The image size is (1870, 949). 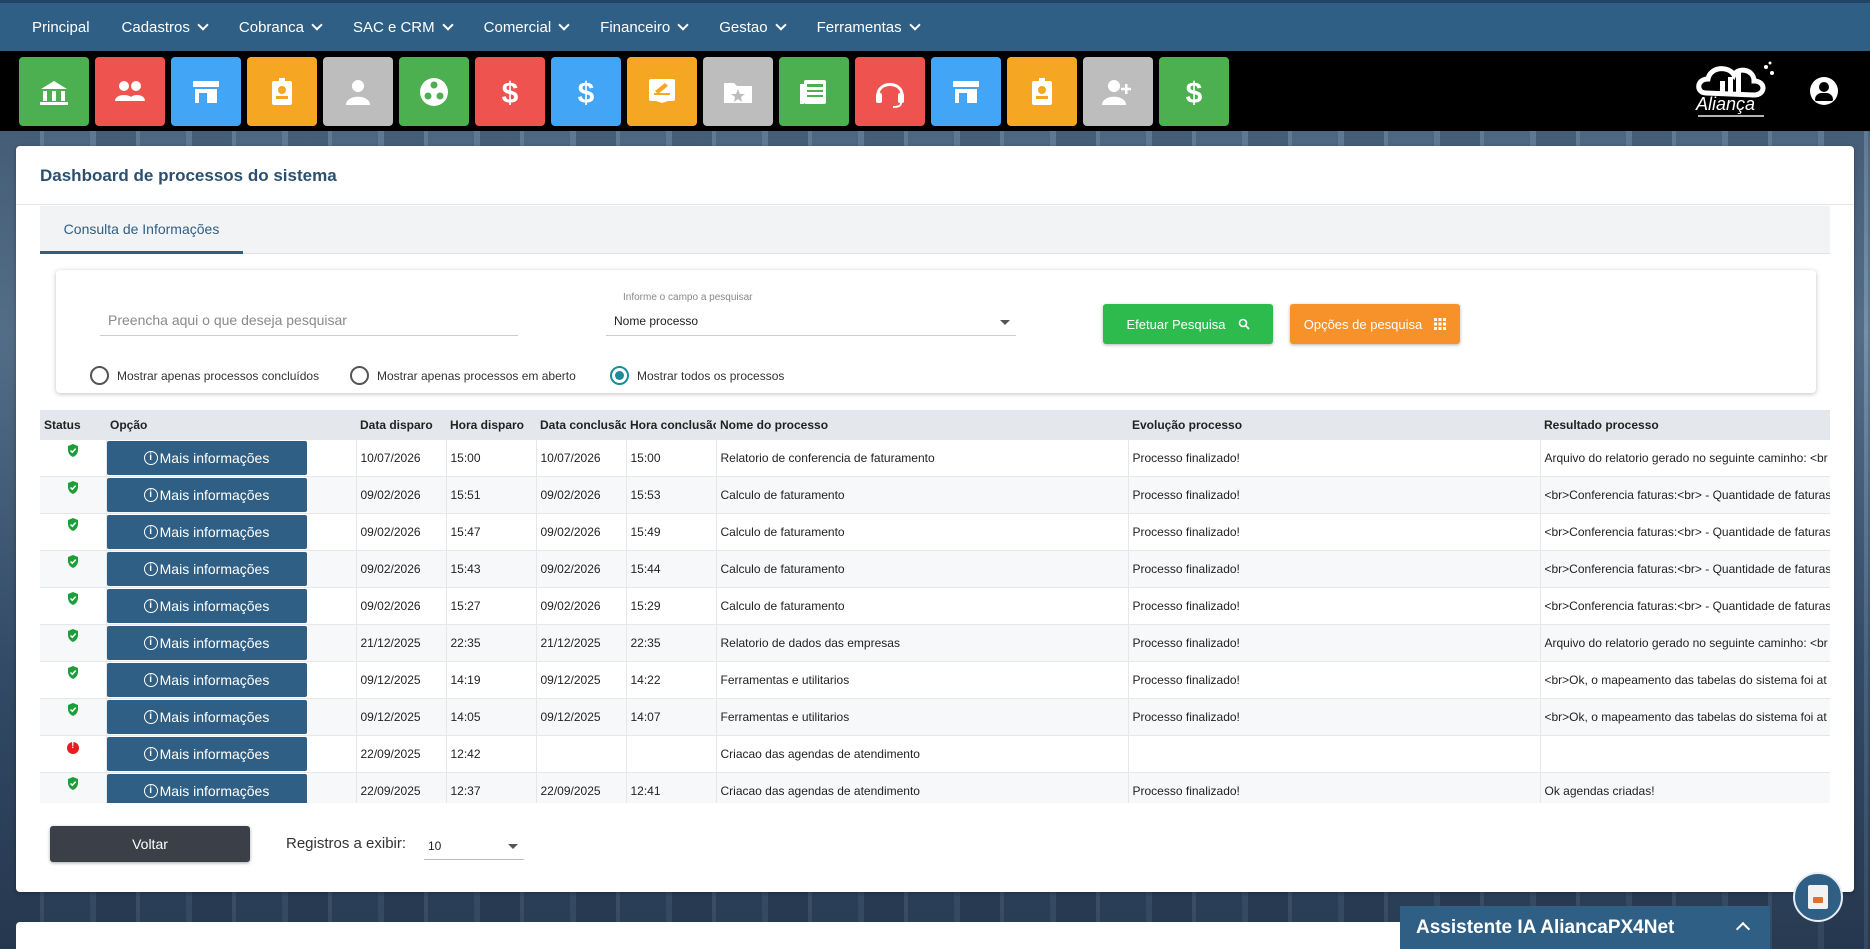 What do you see at coordinates (317, 25) in the screenshot?
I see `chevron-down-icon` at bounding box center [317, 25].